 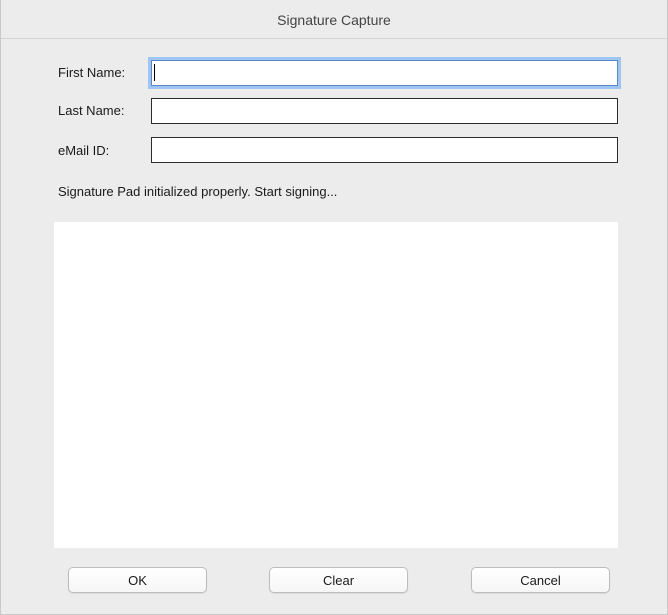 I want to click on last-name-input, so click(x=384, y=111).